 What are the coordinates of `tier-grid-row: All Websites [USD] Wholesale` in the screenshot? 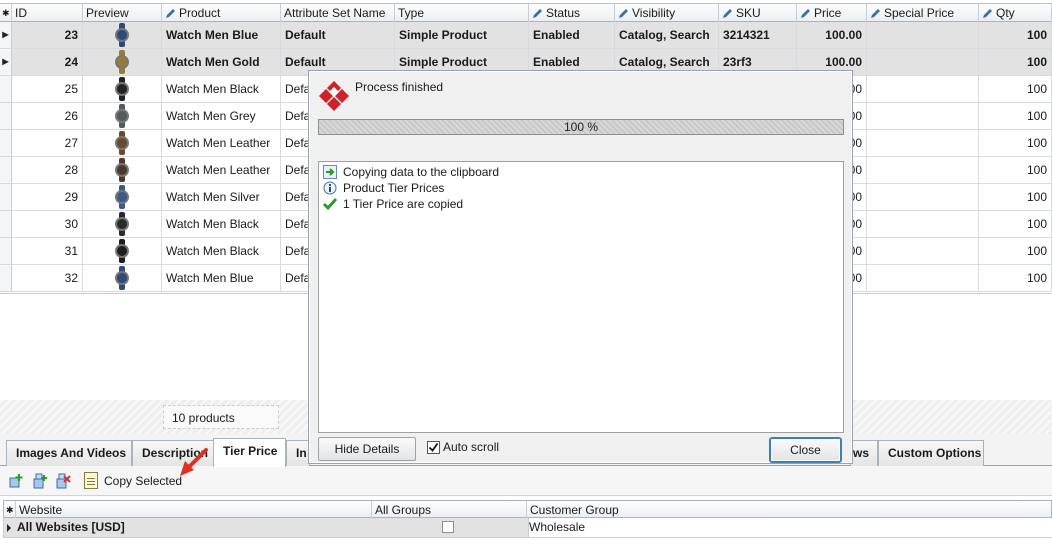 It's located at (527, 528).